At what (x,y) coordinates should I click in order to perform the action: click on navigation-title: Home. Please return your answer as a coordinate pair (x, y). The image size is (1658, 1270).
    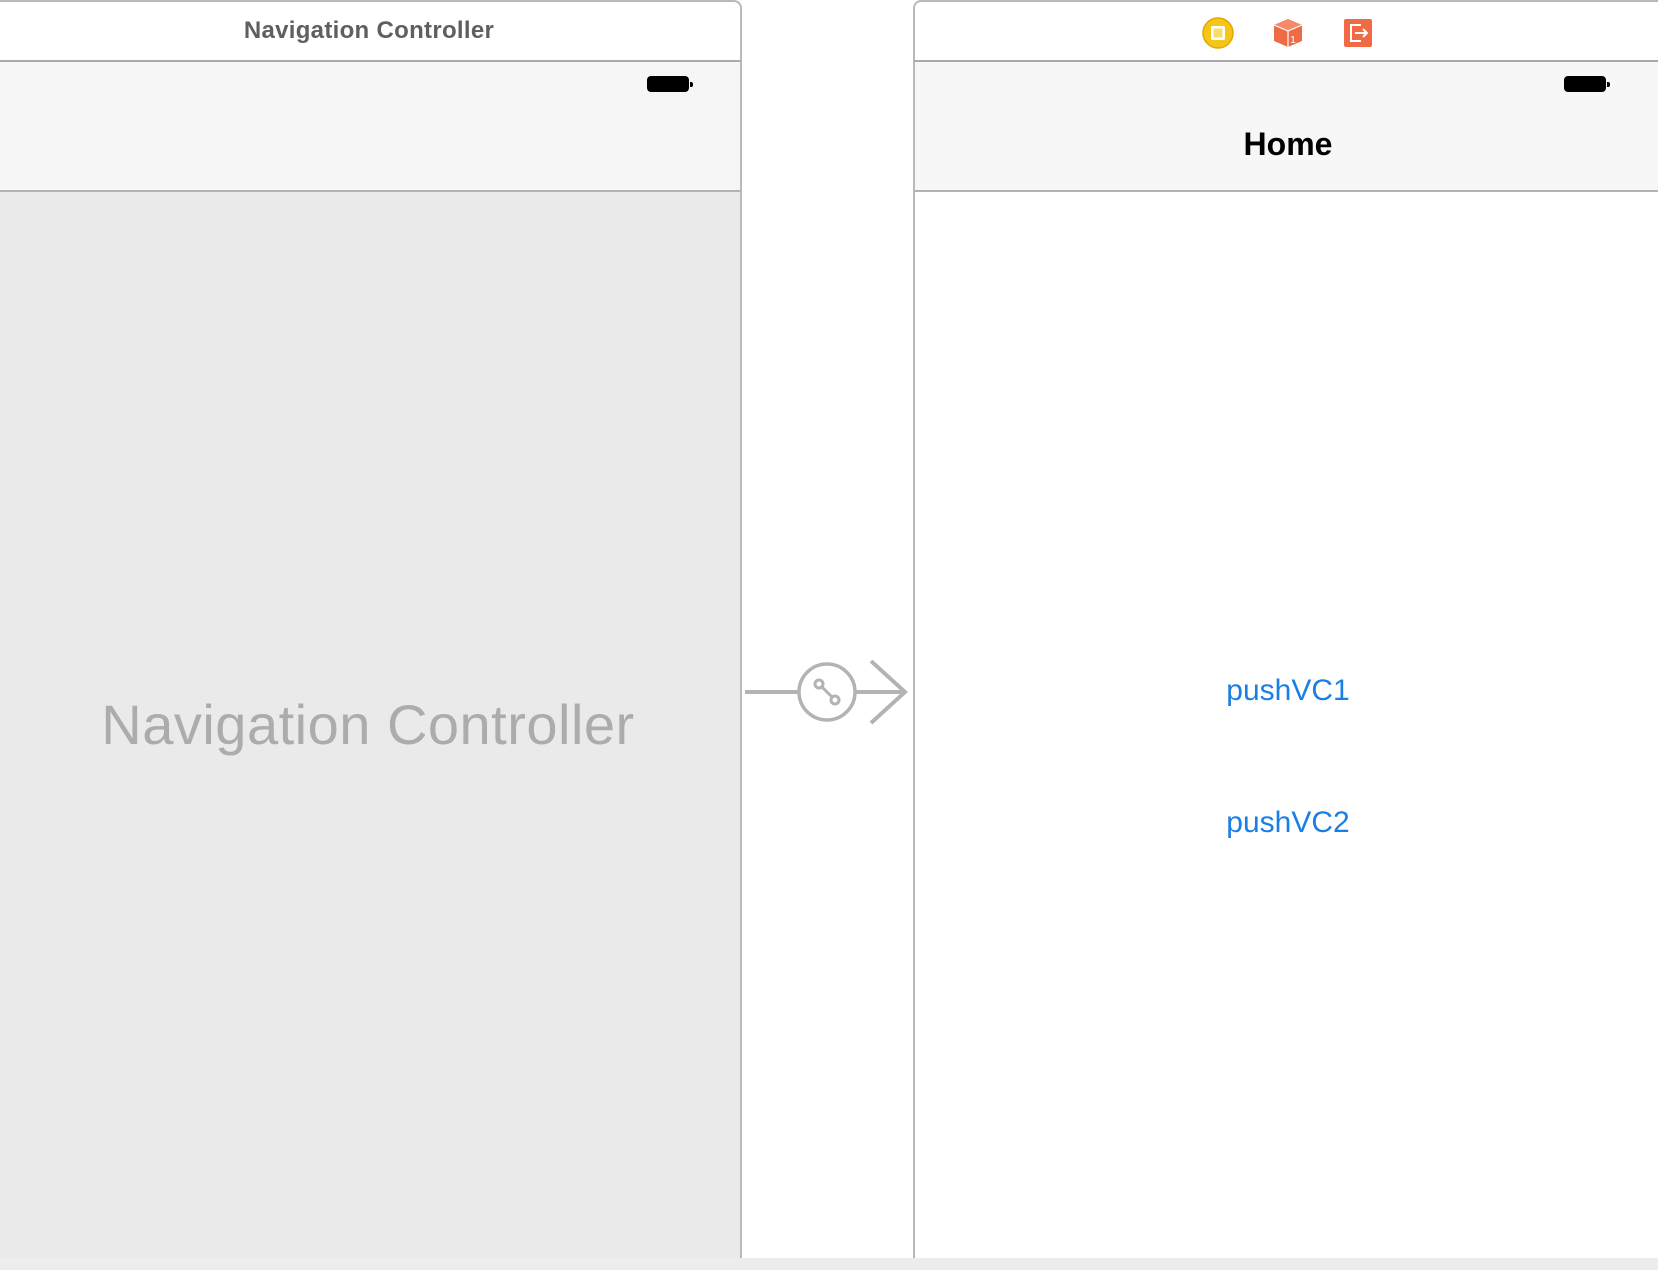
    Looking at the image, I should click on (1286, 144).